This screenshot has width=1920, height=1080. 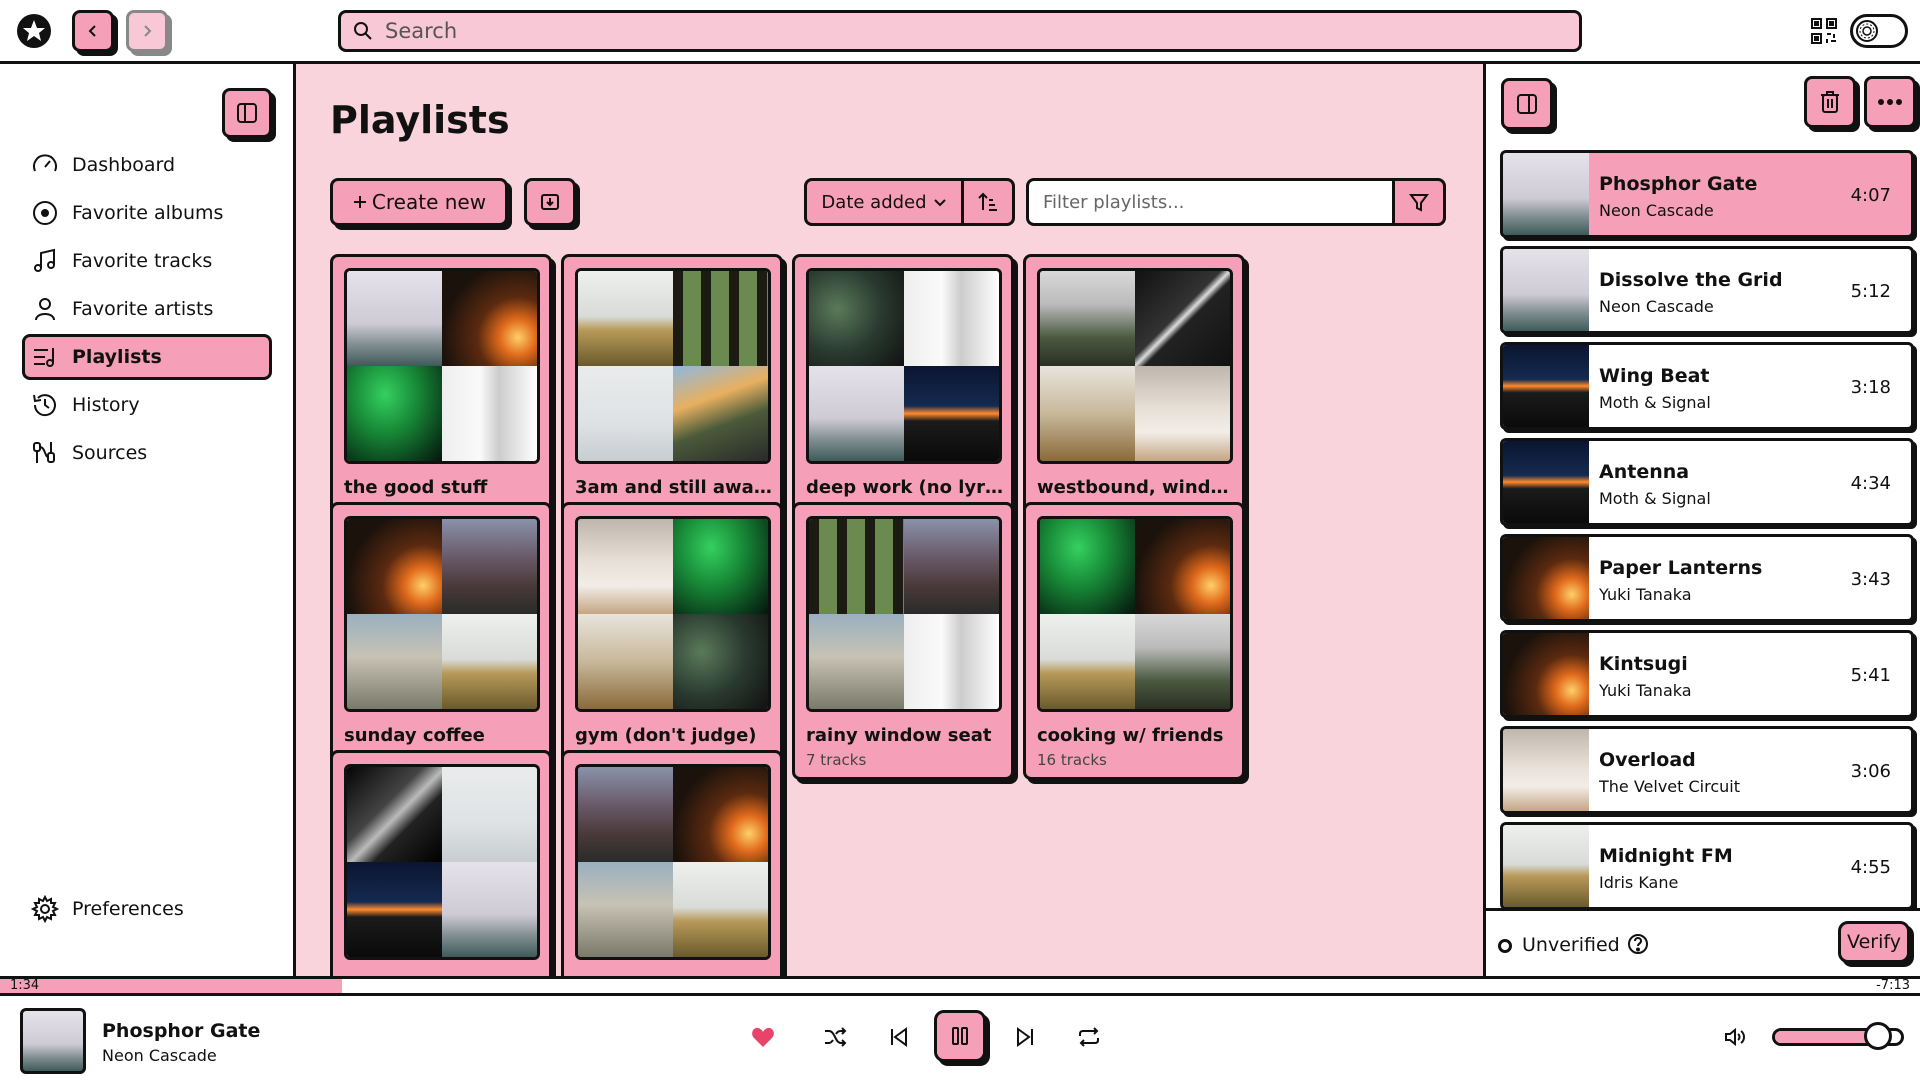 What do you see at coordinates (899, 1037) in the screenshot?
I see `previous-track-button` at bounding box center [899, 1037].